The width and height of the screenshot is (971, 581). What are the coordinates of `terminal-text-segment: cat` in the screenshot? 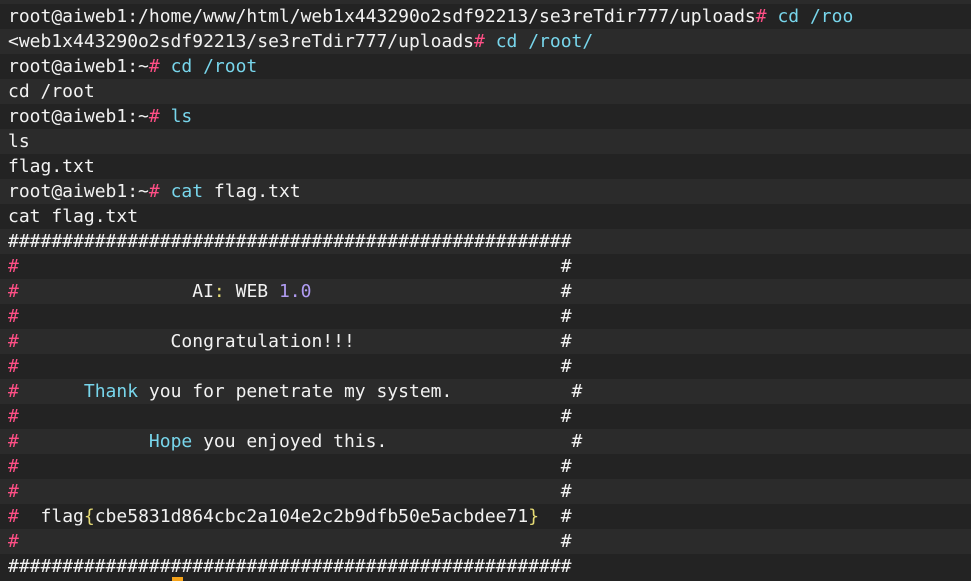 It's located at (187, 191).